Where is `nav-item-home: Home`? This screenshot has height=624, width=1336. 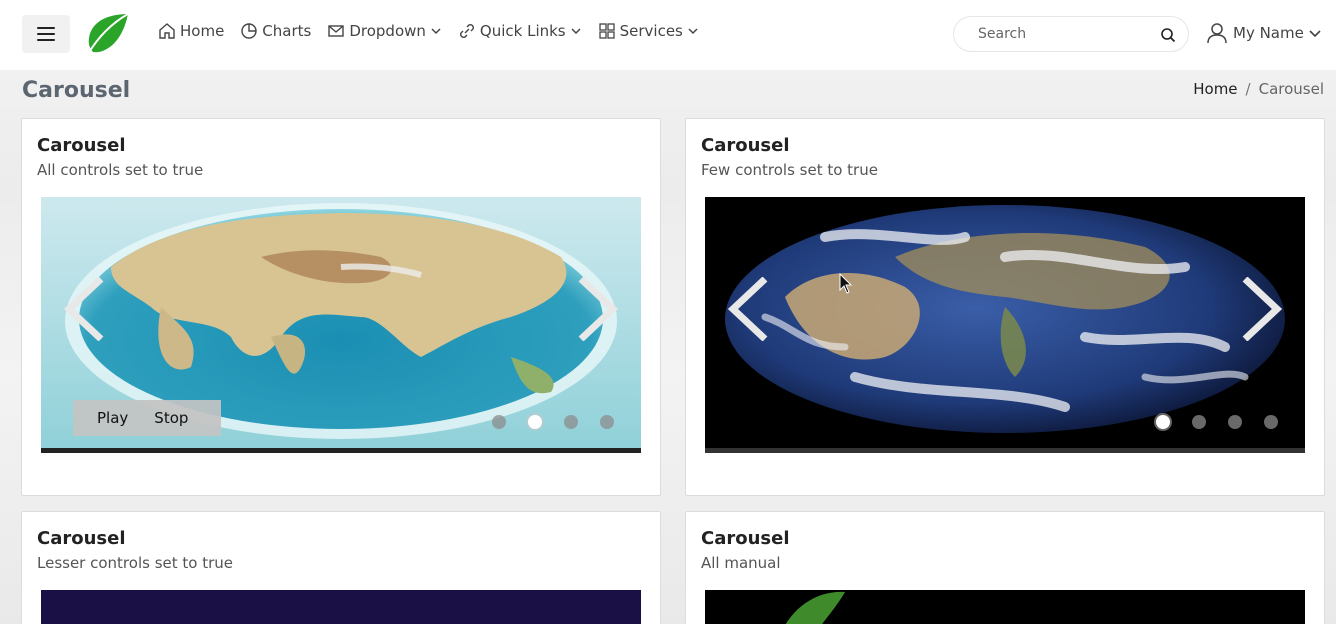 nav-item-home: Home is located at coordinates (191, 31).